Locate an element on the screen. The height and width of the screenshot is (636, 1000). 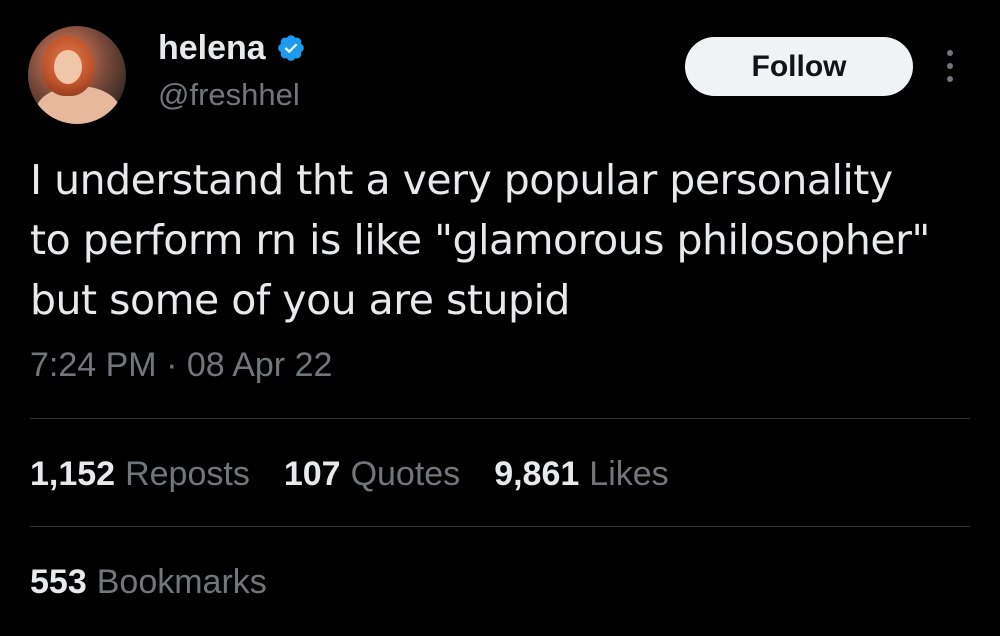
likes-stat: 9,861 Likes is located at coordinates (581, 474).